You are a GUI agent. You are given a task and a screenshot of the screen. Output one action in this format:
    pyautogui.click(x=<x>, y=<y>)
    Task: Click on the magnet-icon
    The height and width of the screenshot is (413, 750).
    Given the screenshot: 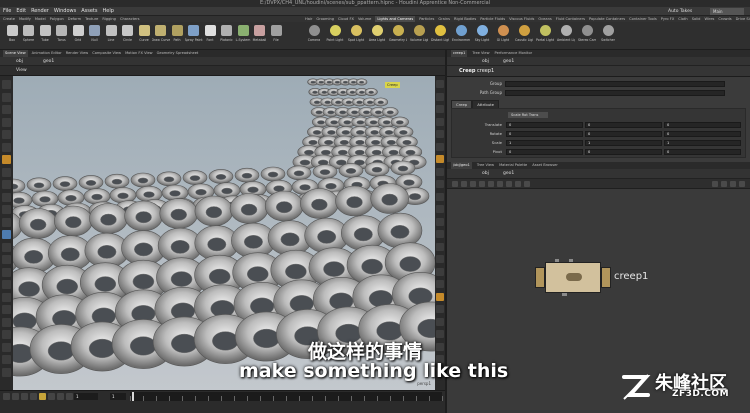 What is the action you would take?
    pyautogui.click(x=6, y=234)
    